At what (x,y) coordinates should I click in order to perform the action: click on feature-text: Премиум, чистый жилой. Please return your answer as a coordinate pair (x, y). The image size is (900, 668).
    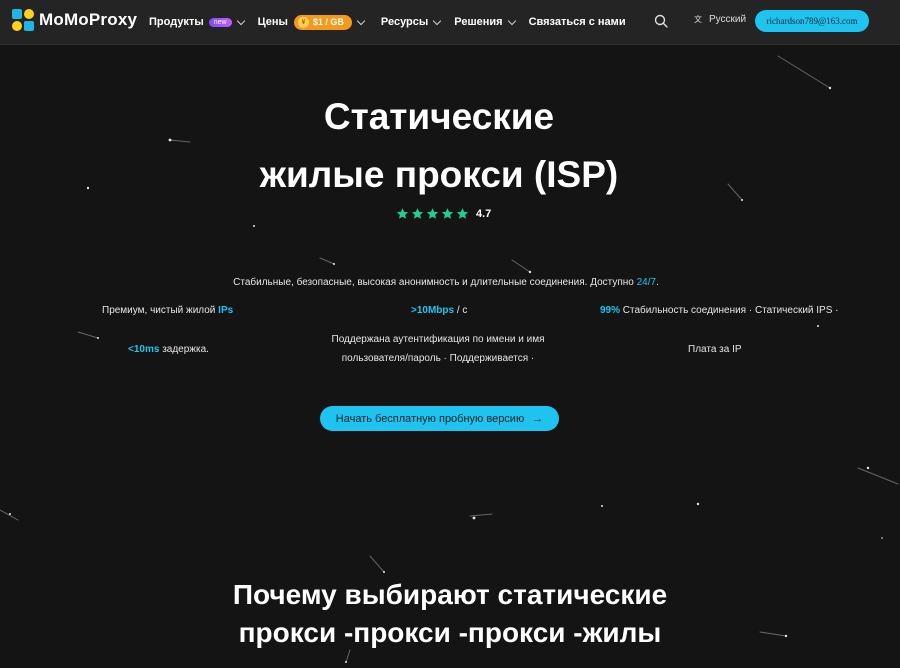
    Looking at the image, I should click on (160, 310).